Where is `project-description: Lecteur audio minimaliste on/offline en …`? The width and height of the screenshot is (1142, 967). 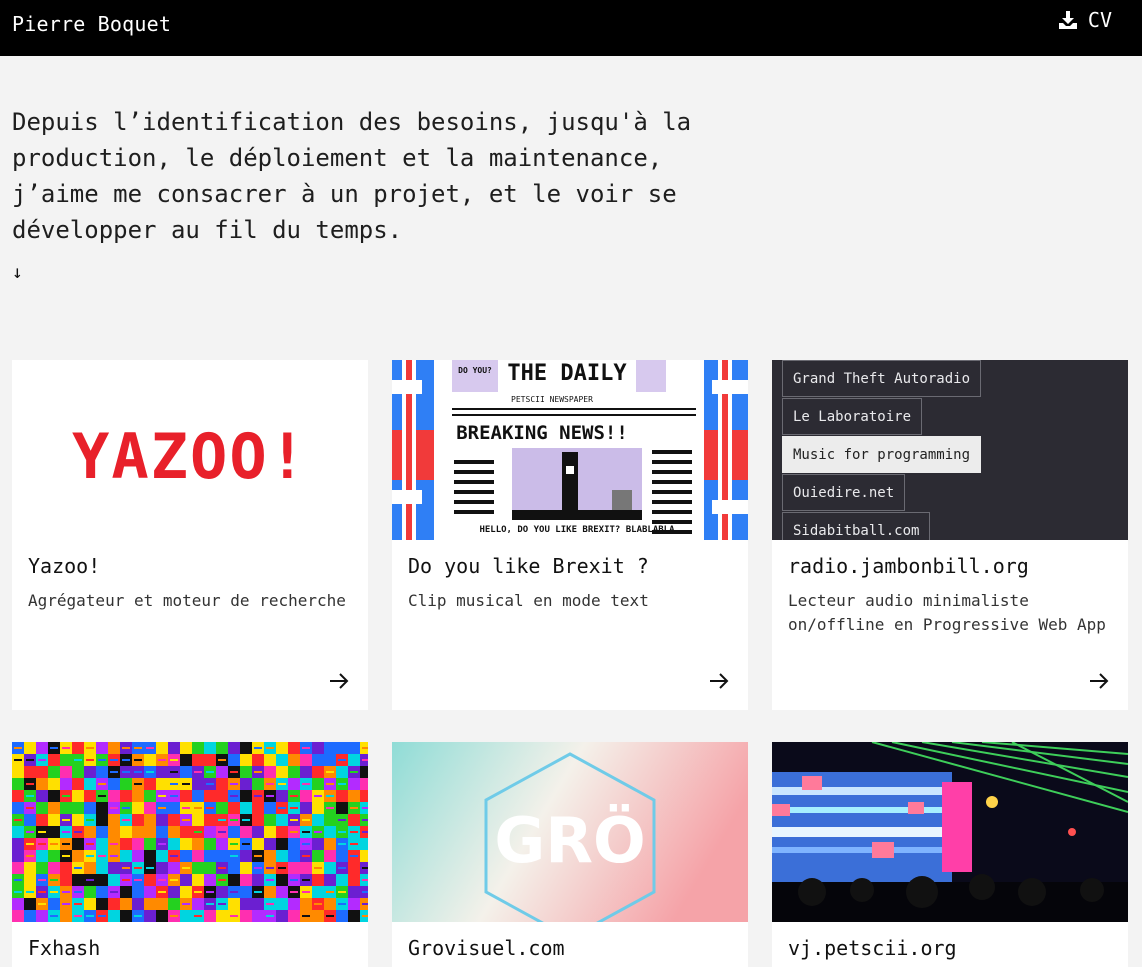 project-description: Lecteur audio minimaliste on/offline en … is located at coordinates (947, 612).